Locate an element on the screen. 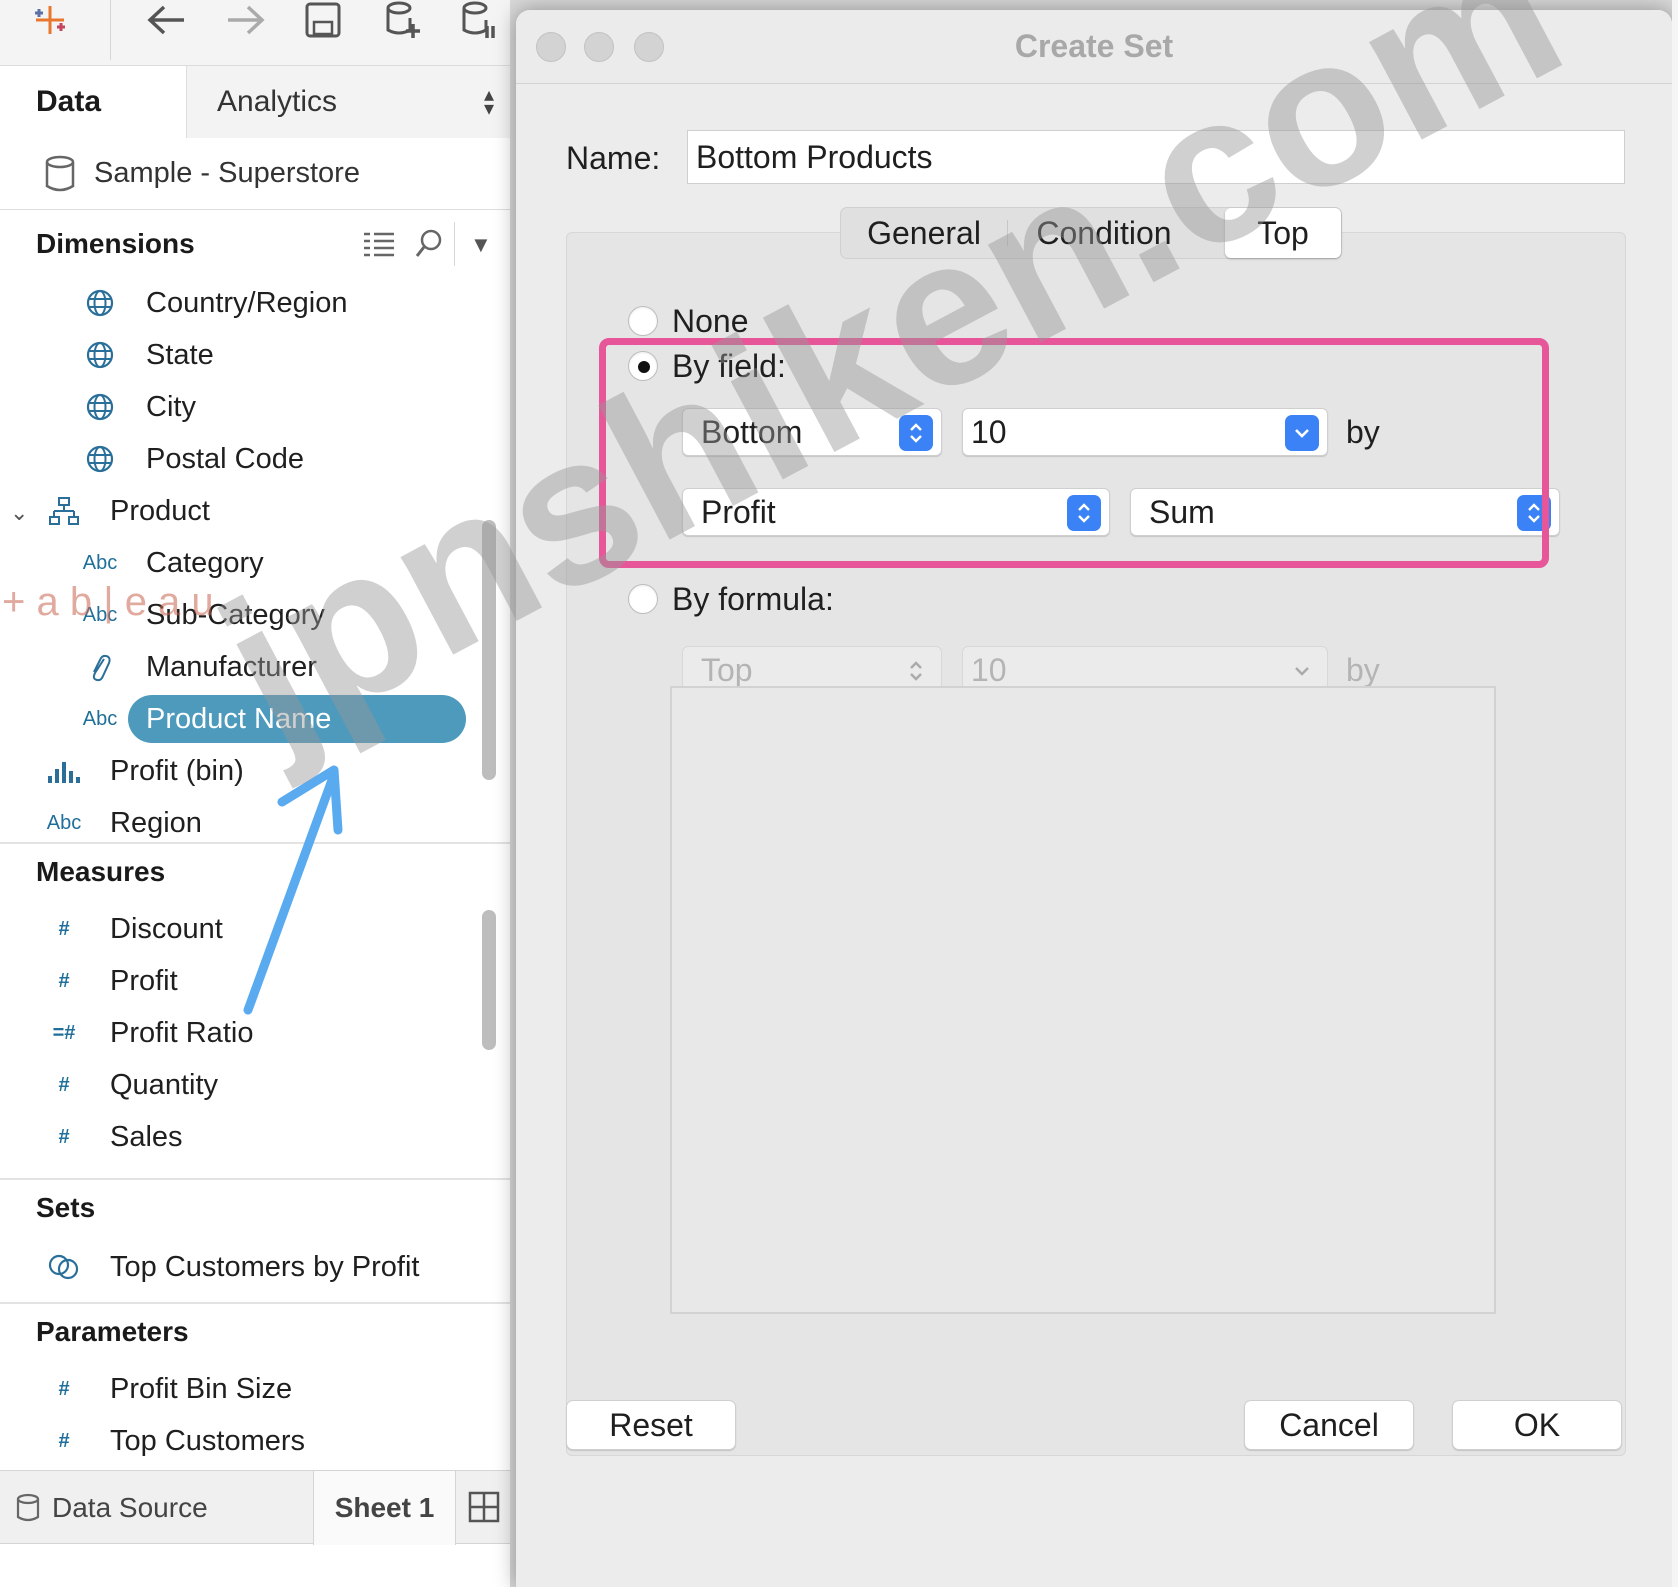 This screenshot has height=1587, width=1678. field-profit-bin: Profit (bin) is located at coordinates (144, 771).